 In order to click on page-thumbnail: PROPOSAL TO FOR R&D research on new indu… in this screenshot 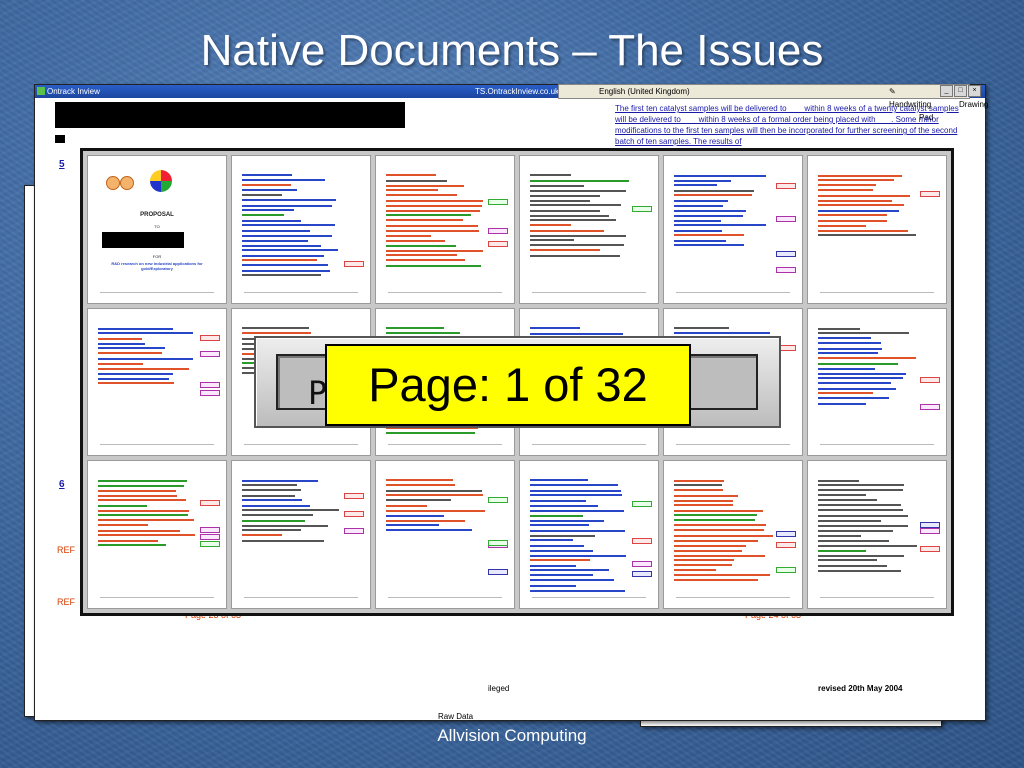, I will do `click(157, 229)`.